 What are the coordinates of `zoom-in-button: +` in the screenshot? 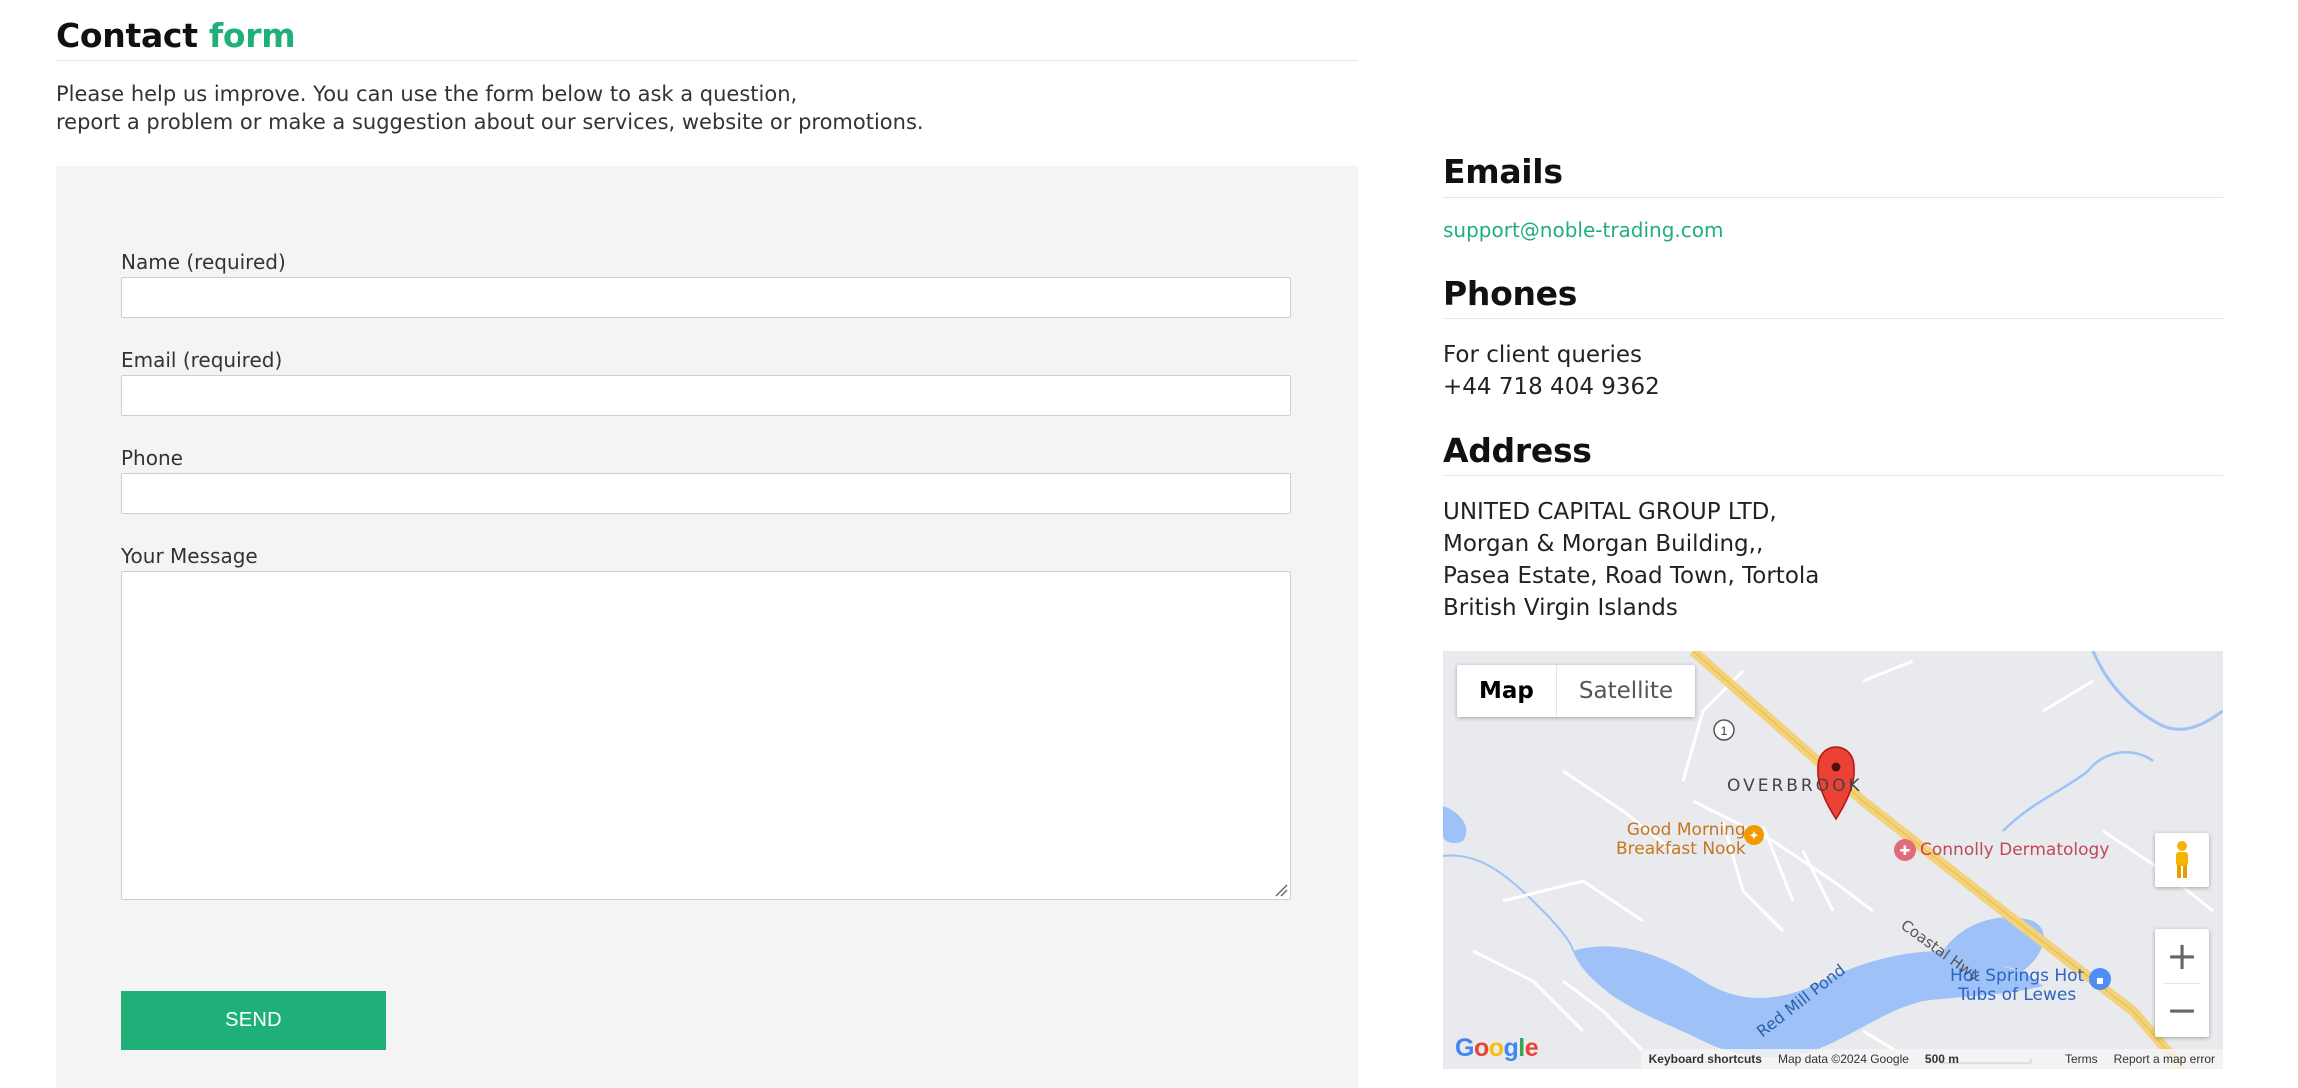 It's located at (2182, 956).